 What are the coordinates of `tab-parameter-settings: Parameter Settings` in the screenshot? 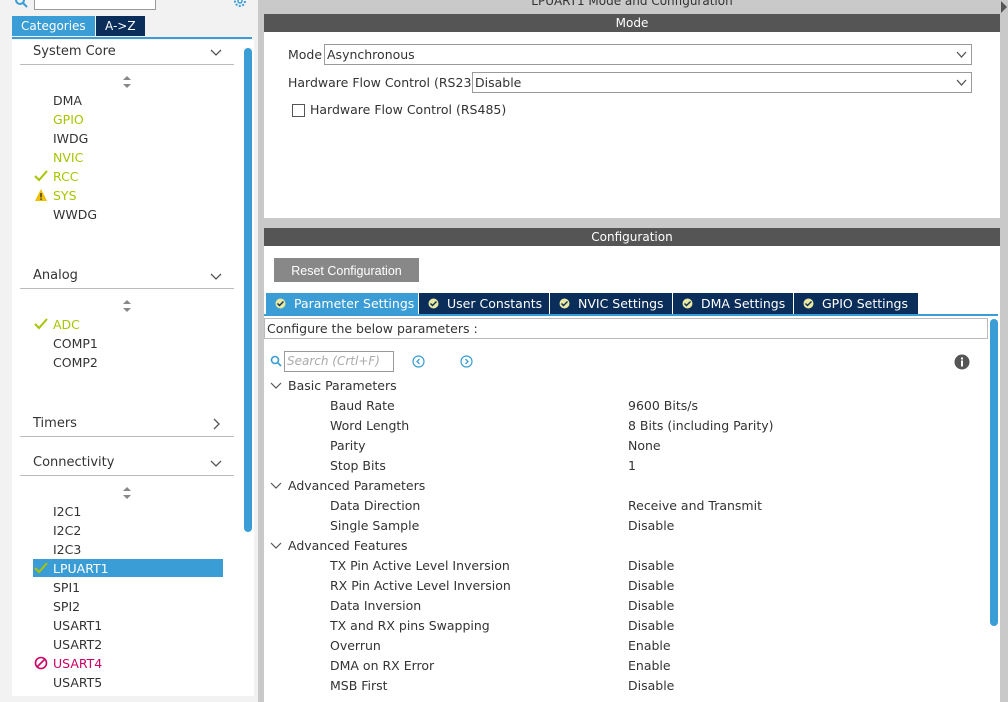 It's located at (342, 303).